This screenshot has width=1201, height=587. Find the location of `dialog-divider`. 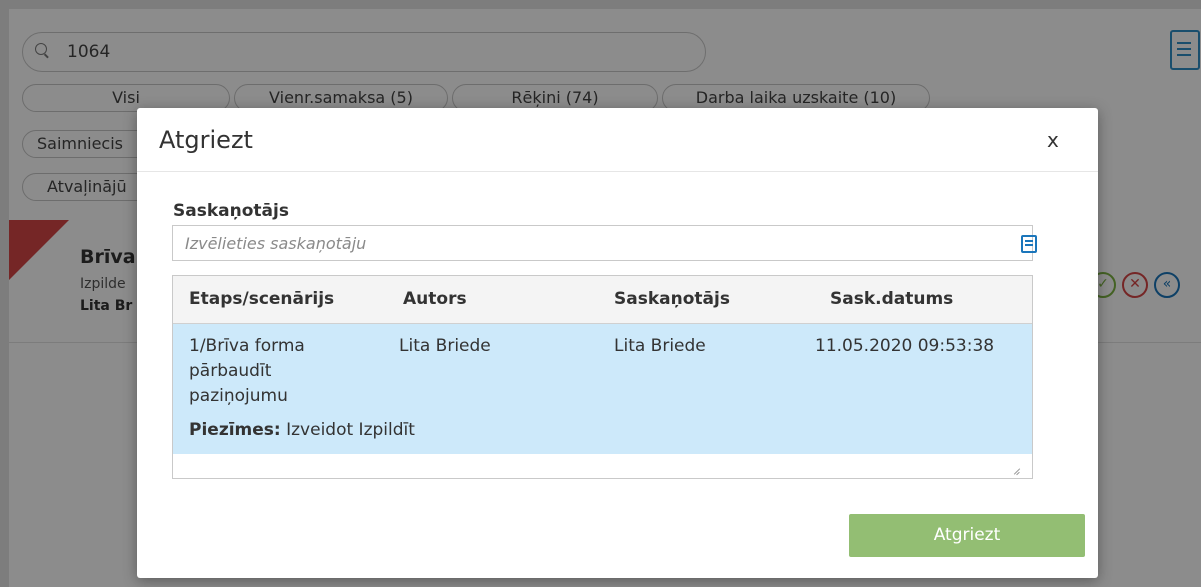

dialog-divider is located at coordinates (617, 171).